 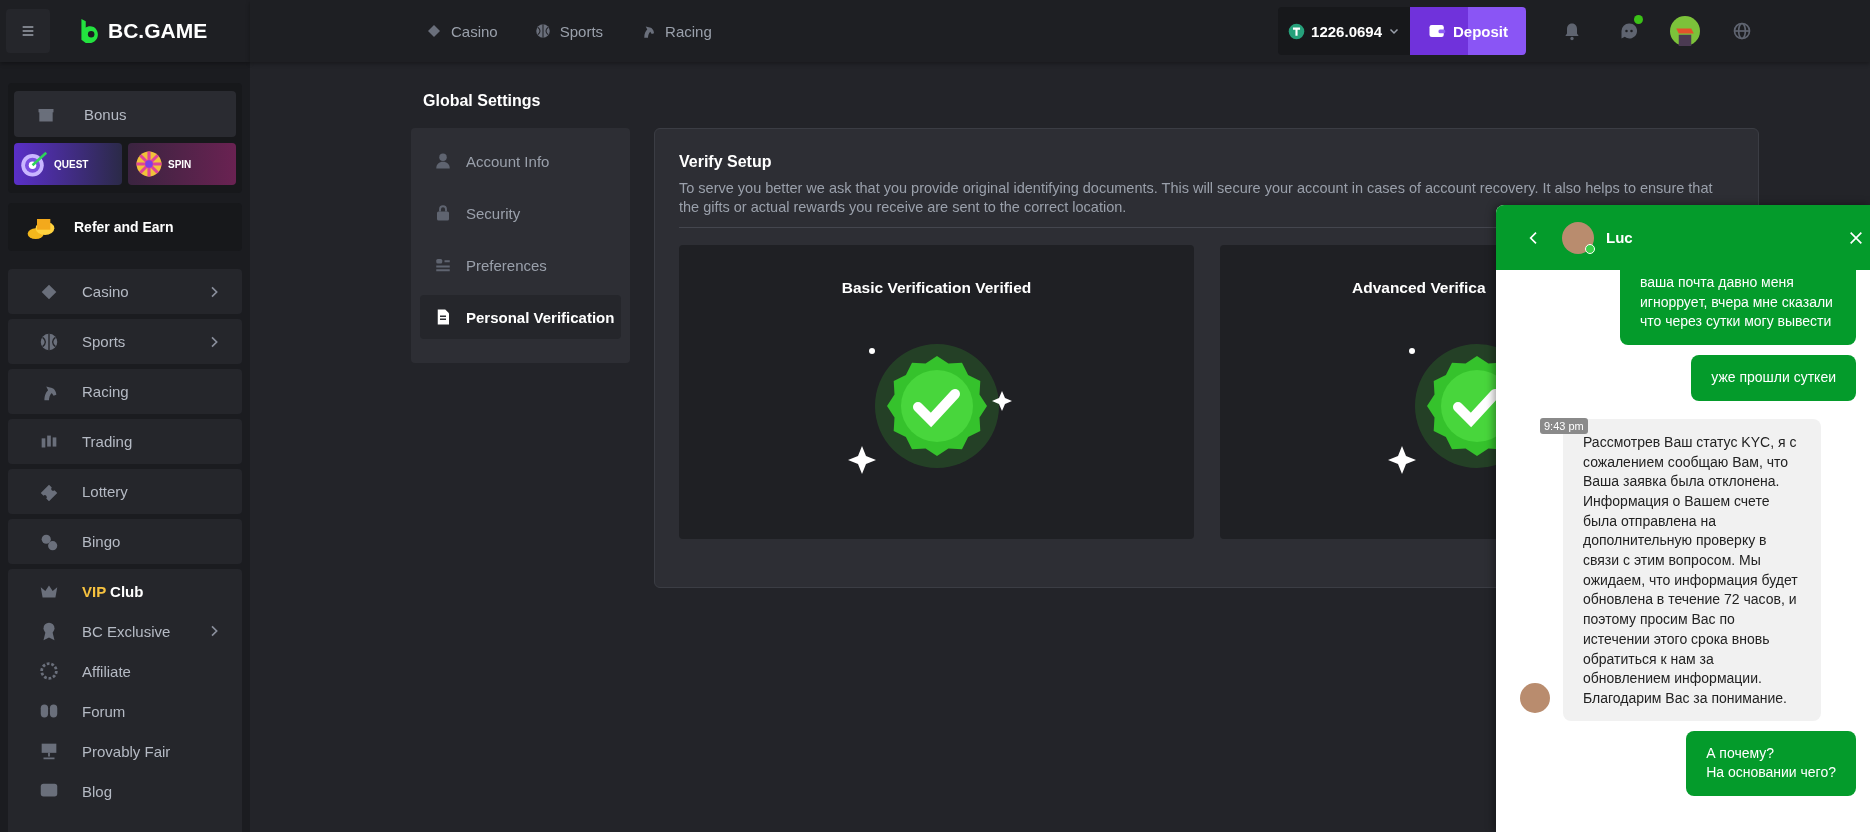 I want to click on deposit-button: Deposit, so click(x=1468, y=31).